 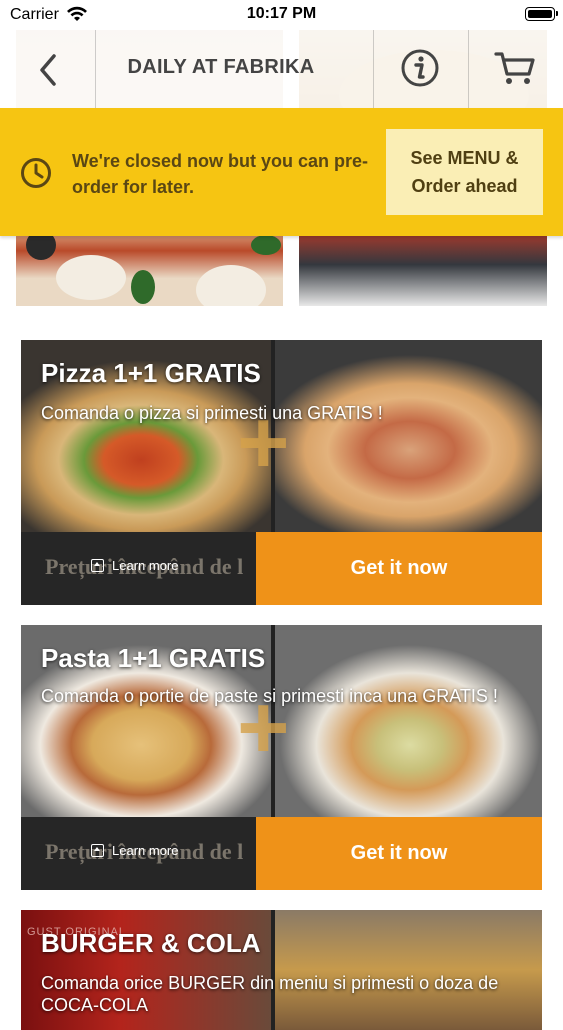 I want to click on header-nav: DAILY AT FABRIKA, so click(x=281, y=69).